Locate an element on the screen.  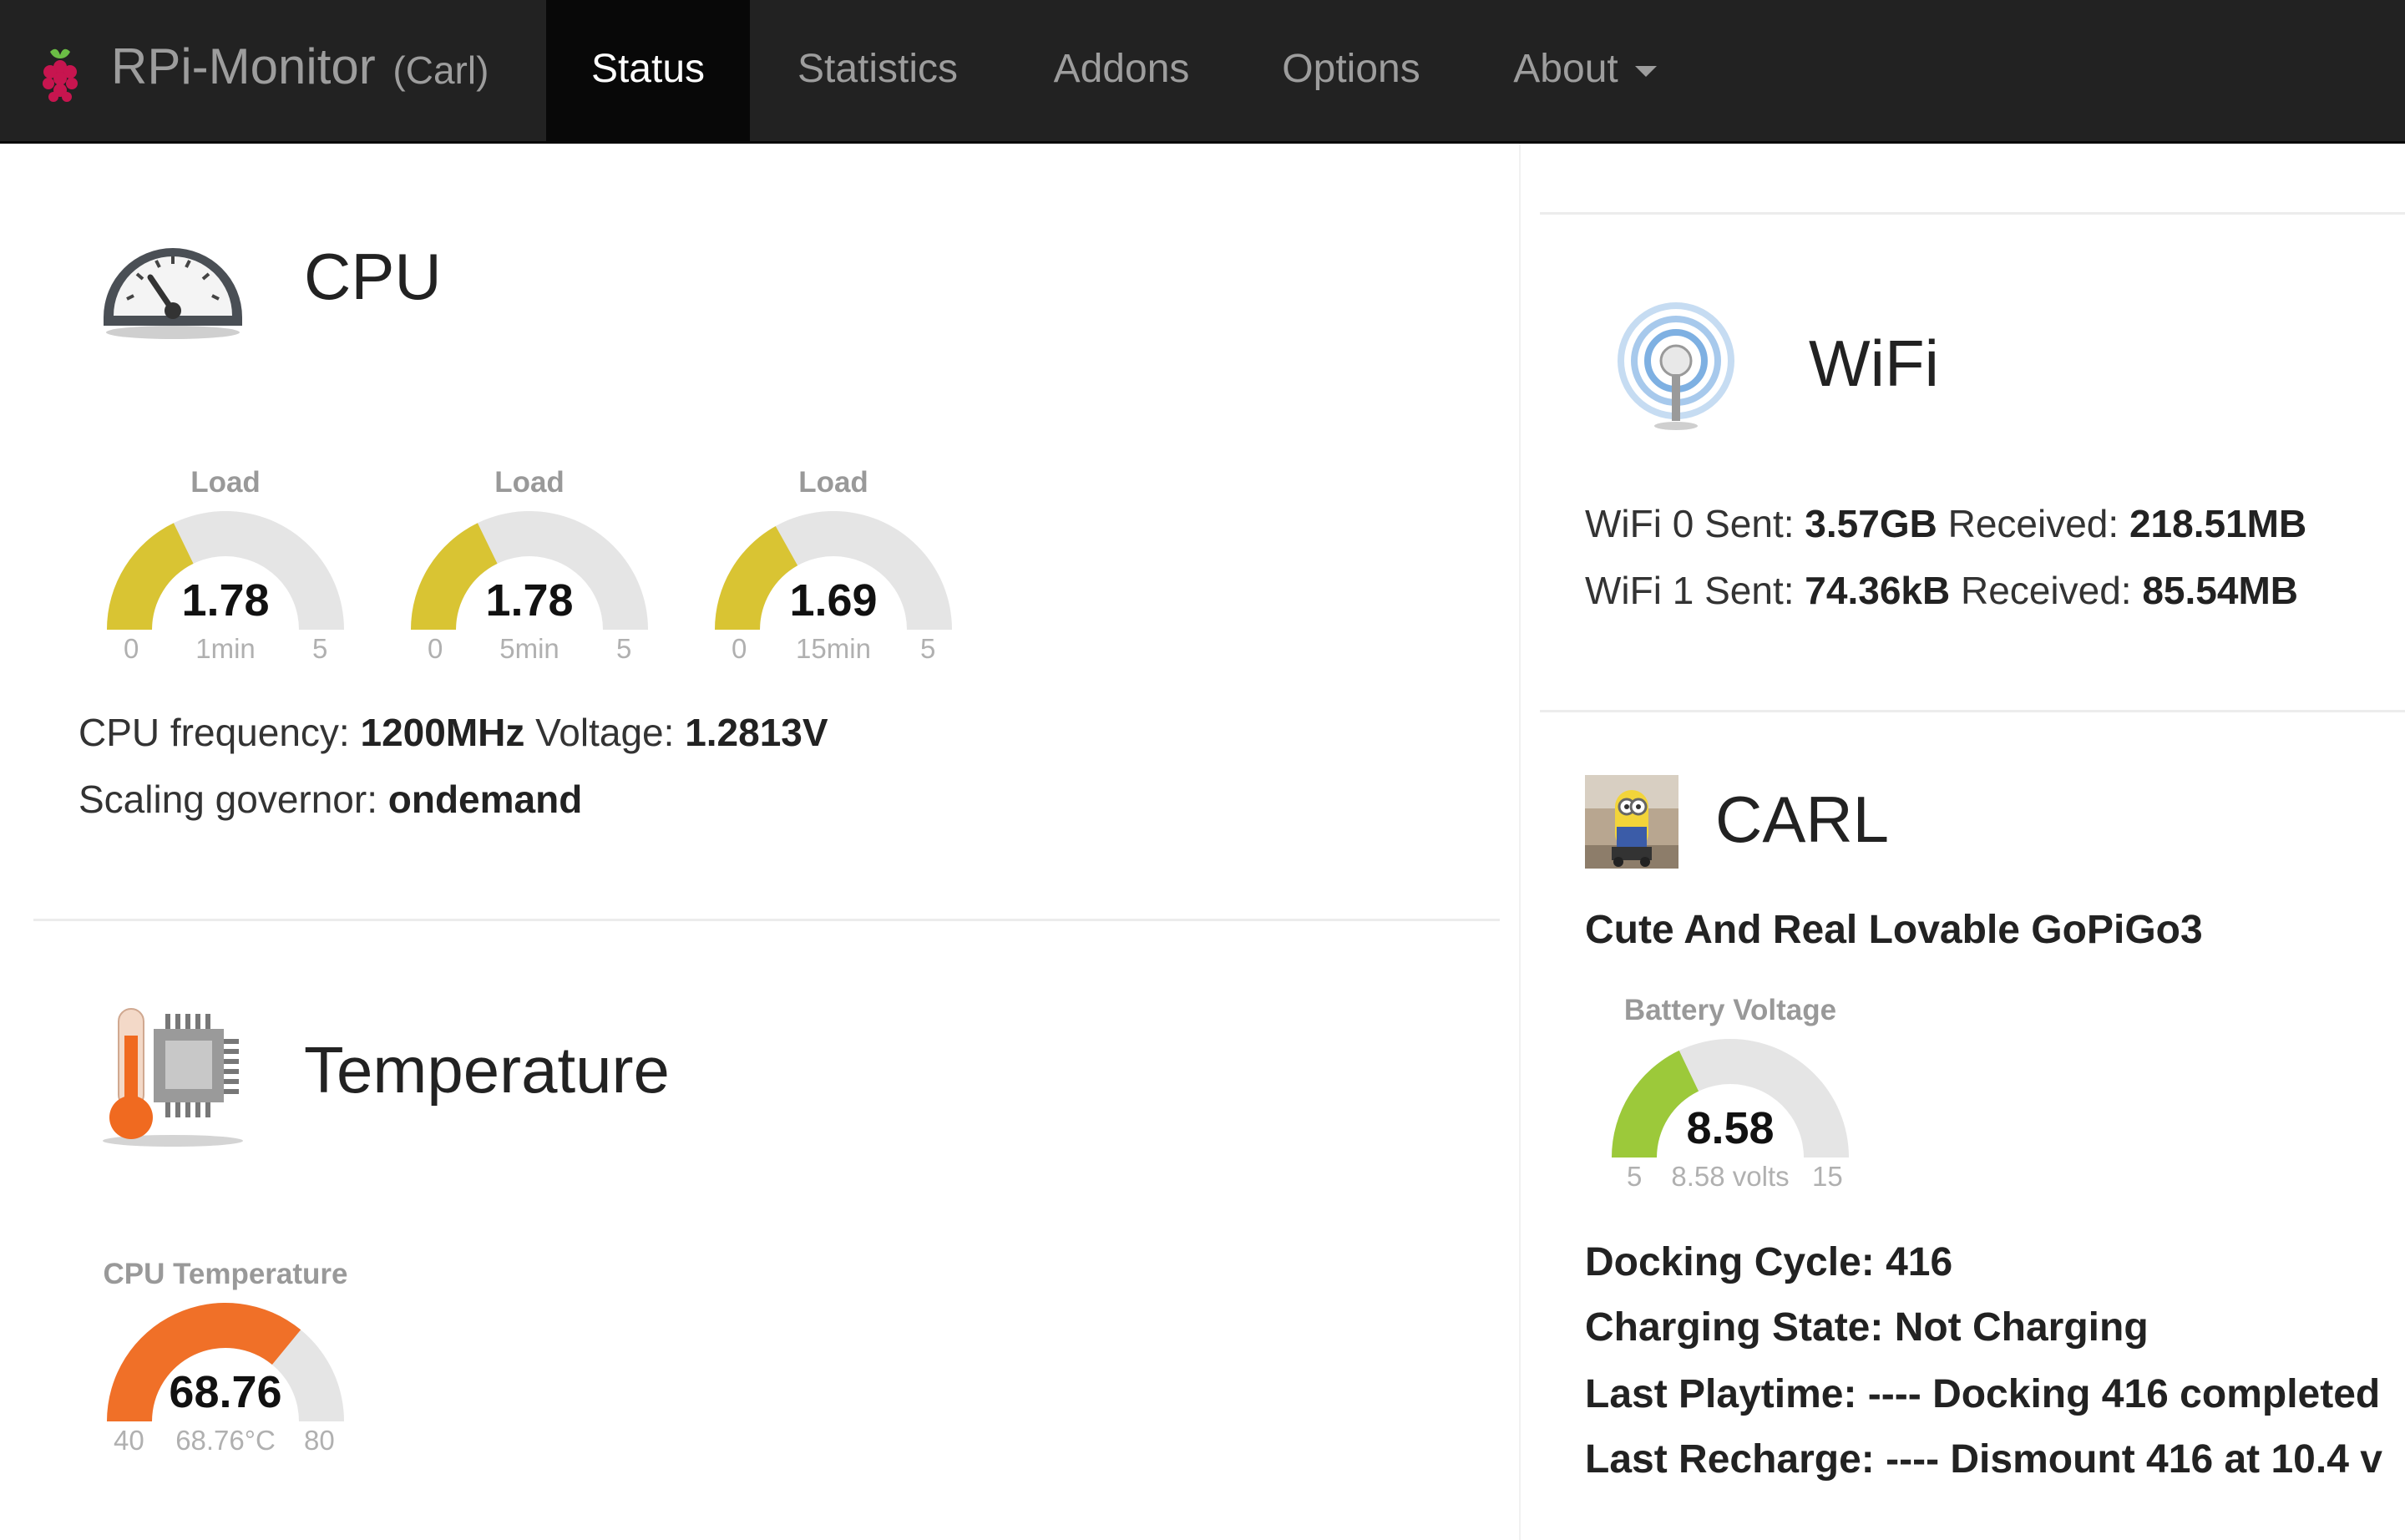
gauge-title: Battery Voltage is located at coordinates (1730, 1010).